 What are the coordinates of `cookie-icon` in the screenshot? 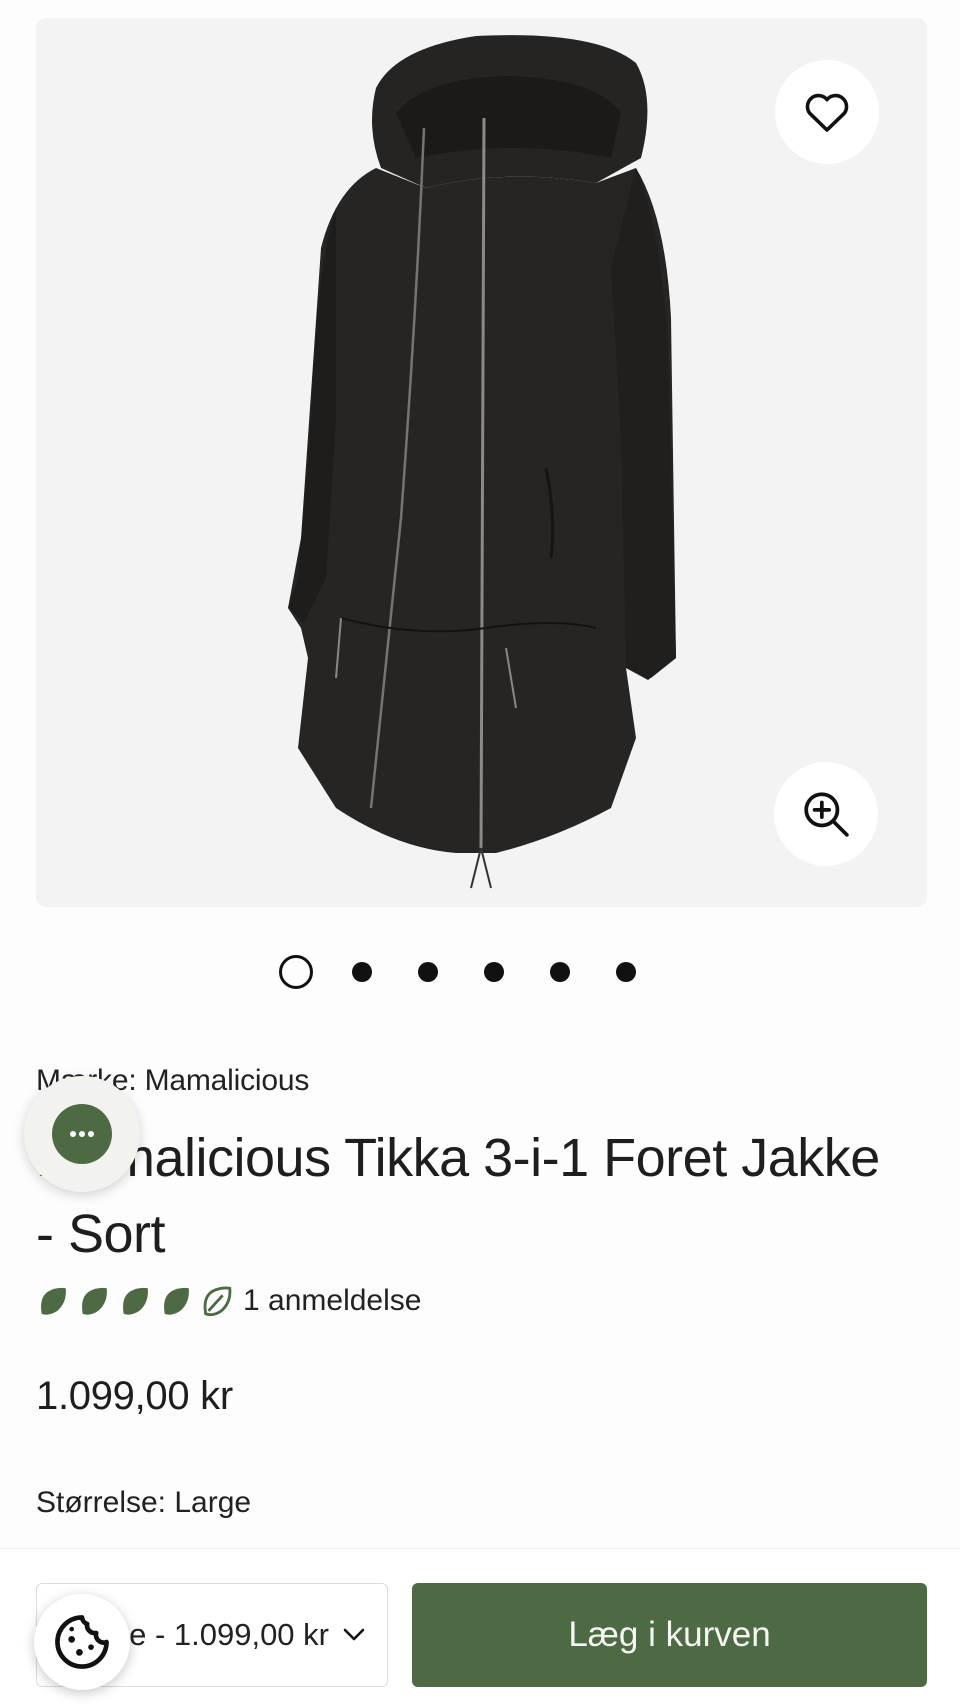 It's located at (82, 1642).